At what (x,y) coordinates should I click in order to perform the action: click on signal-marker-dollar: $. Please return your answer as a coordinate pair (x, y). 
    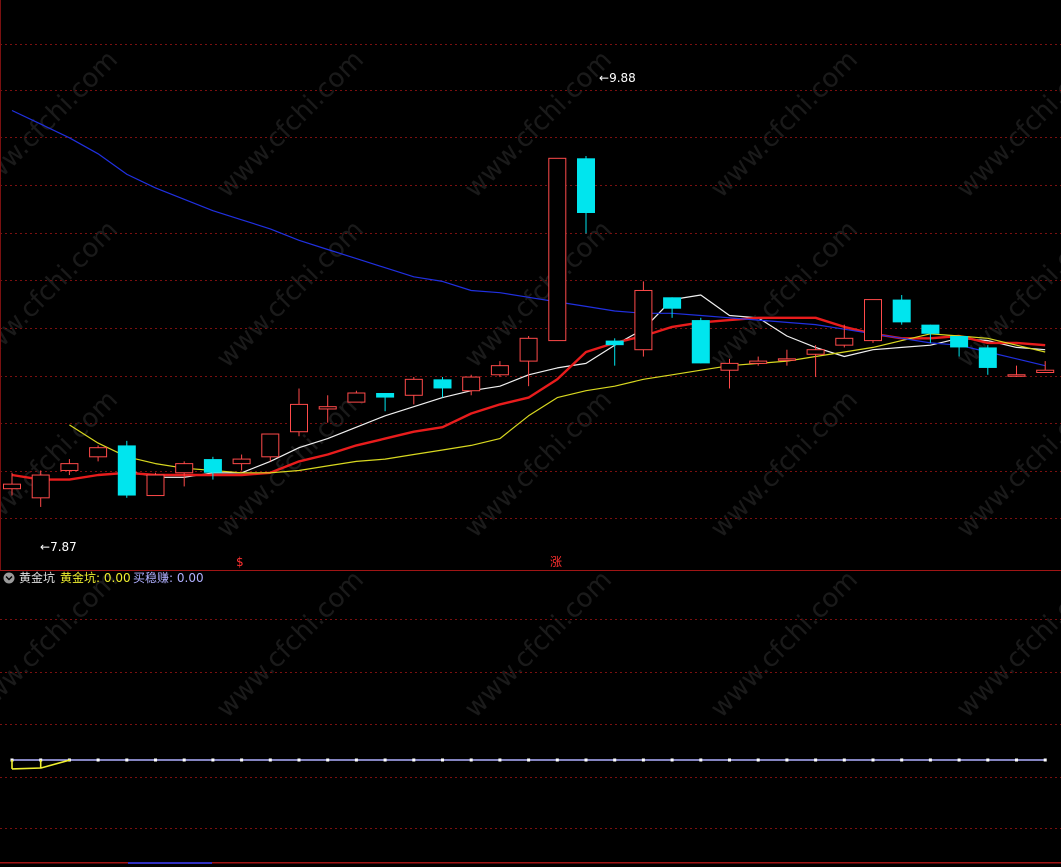
    Looking at the image, I should click on (240, 562).